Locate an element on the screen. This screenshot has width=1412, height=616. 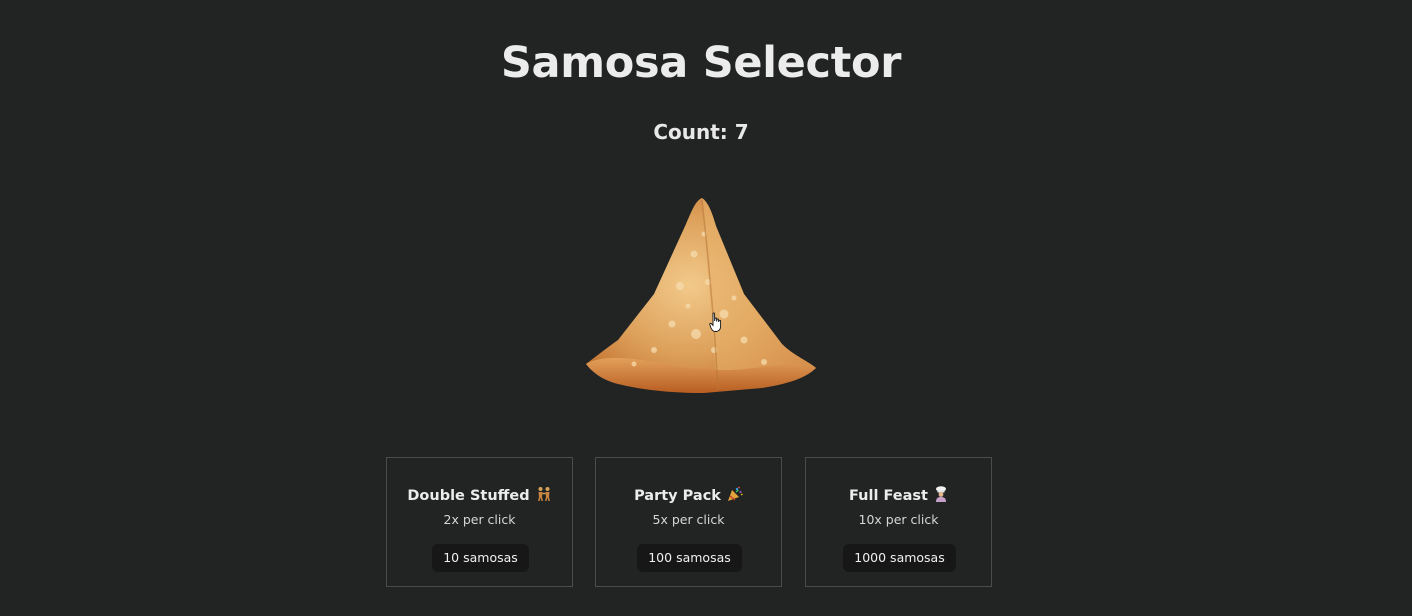
upgrade-rate: 2x per click is located at coordinates (479, 519).